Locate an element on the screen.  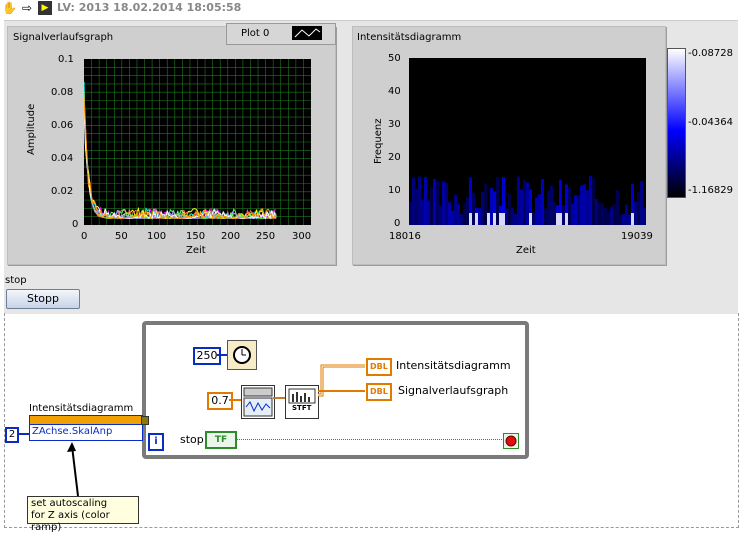
color-ramp is located at coordinates (676, 123).